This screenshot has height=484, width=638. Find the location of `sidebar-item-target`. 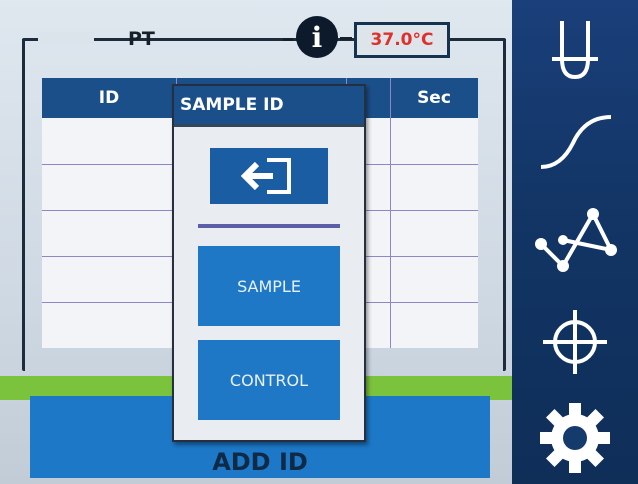

sidebar-item-target is located at coordinates (575, 342).